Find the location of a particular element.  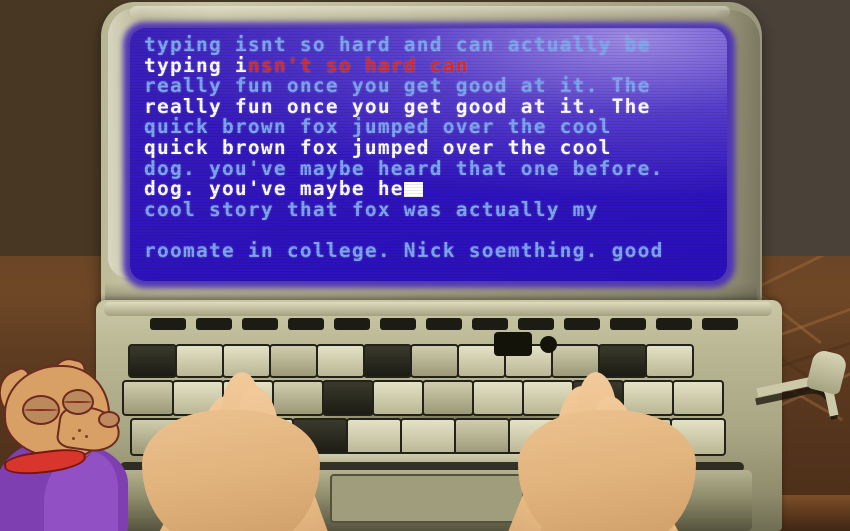

right-hand is located at coordinates (603, 399).